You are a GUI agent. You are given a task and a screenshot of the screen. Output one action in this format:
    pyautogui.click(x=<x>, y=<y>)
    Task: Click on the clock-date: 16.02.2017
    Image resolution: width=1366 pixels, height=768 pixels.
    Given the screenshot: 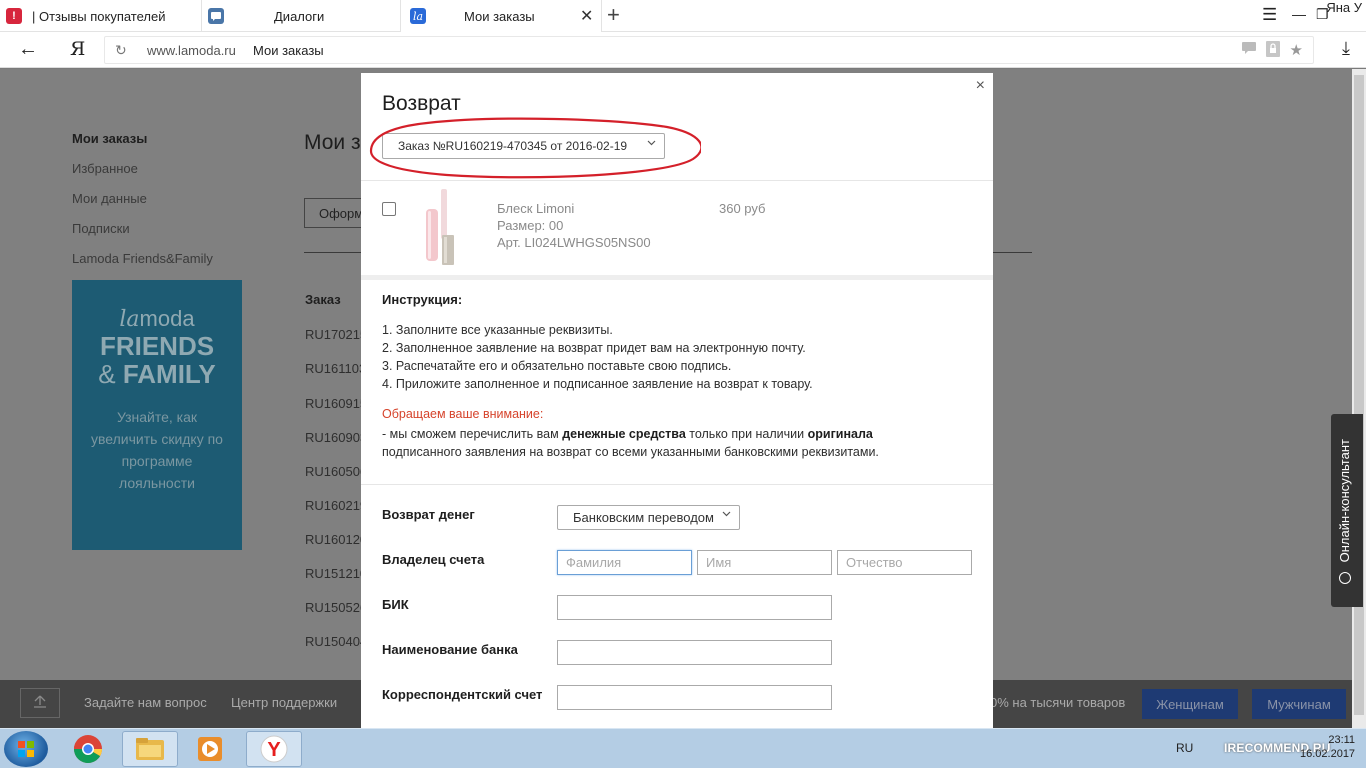 What is the action you would take?
    pyautogui.click(x=1328, y=754)
    